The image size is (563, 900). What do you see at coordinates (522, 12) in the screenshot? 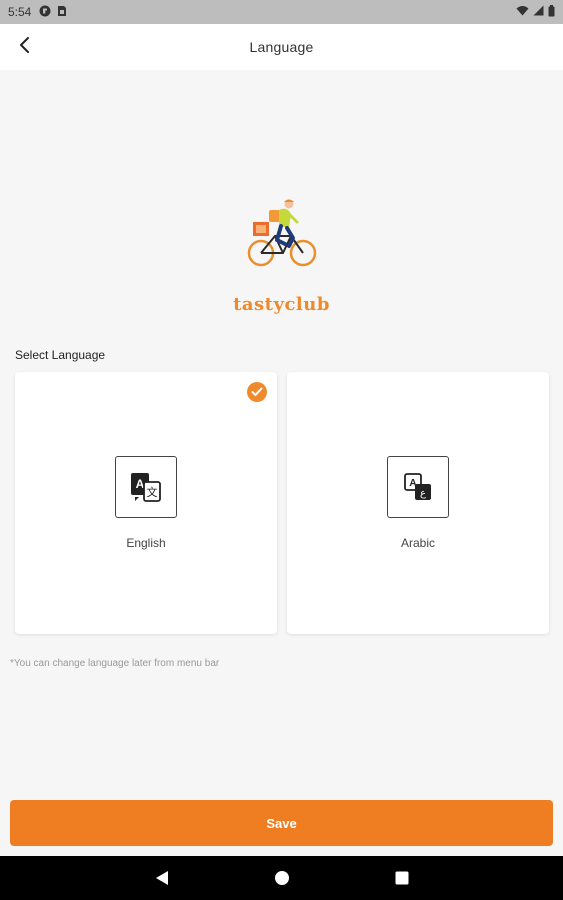
I see `wifi-icon` at bounding box center [522, 12].